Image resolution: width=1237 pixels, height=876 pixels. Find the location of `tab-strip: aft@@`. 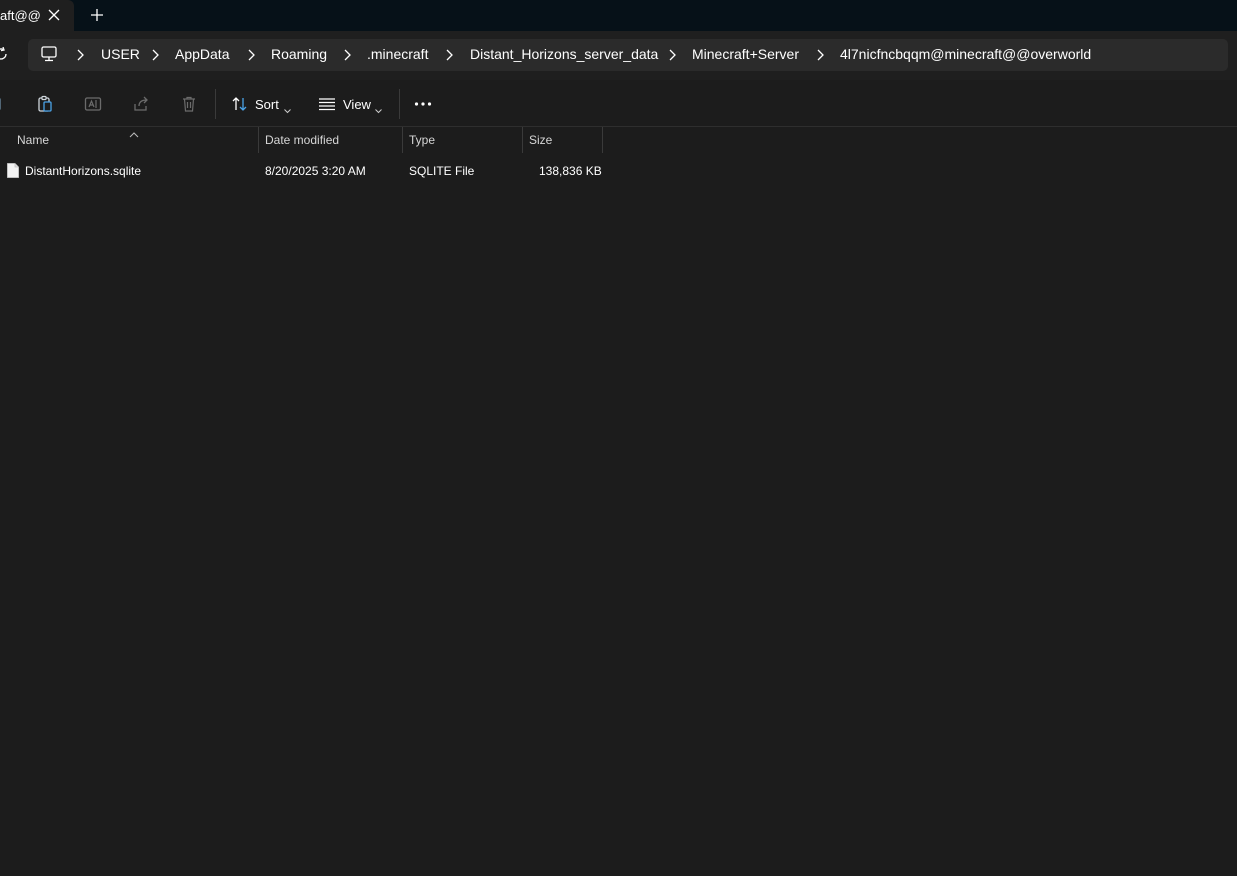

tab-strip: aft@@ is located at coordinates (618, 15).